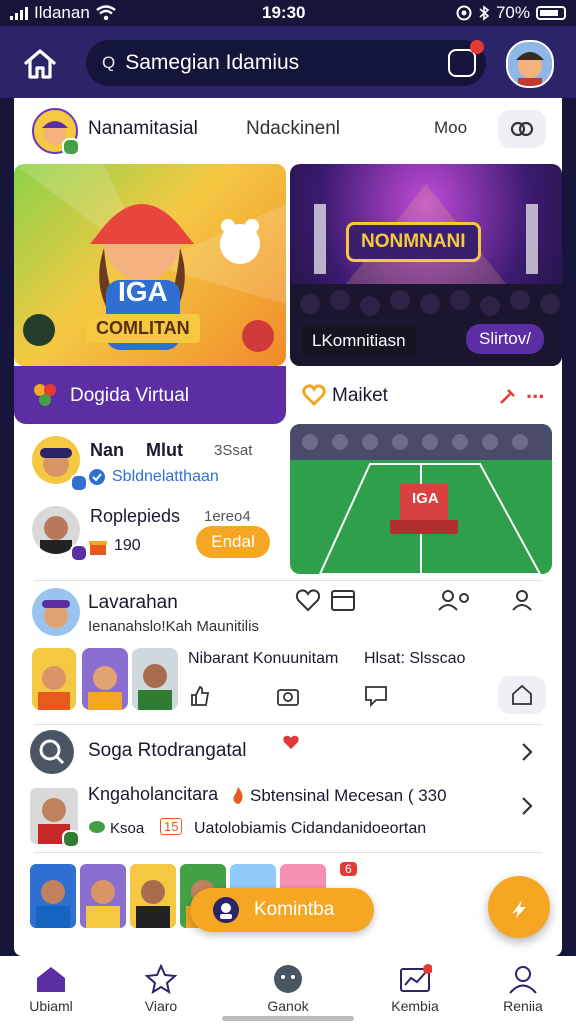  What do you see at coordinates (106, 13) in the screenshot?
I see `wifi-icon` at bounding box center [106, 13].